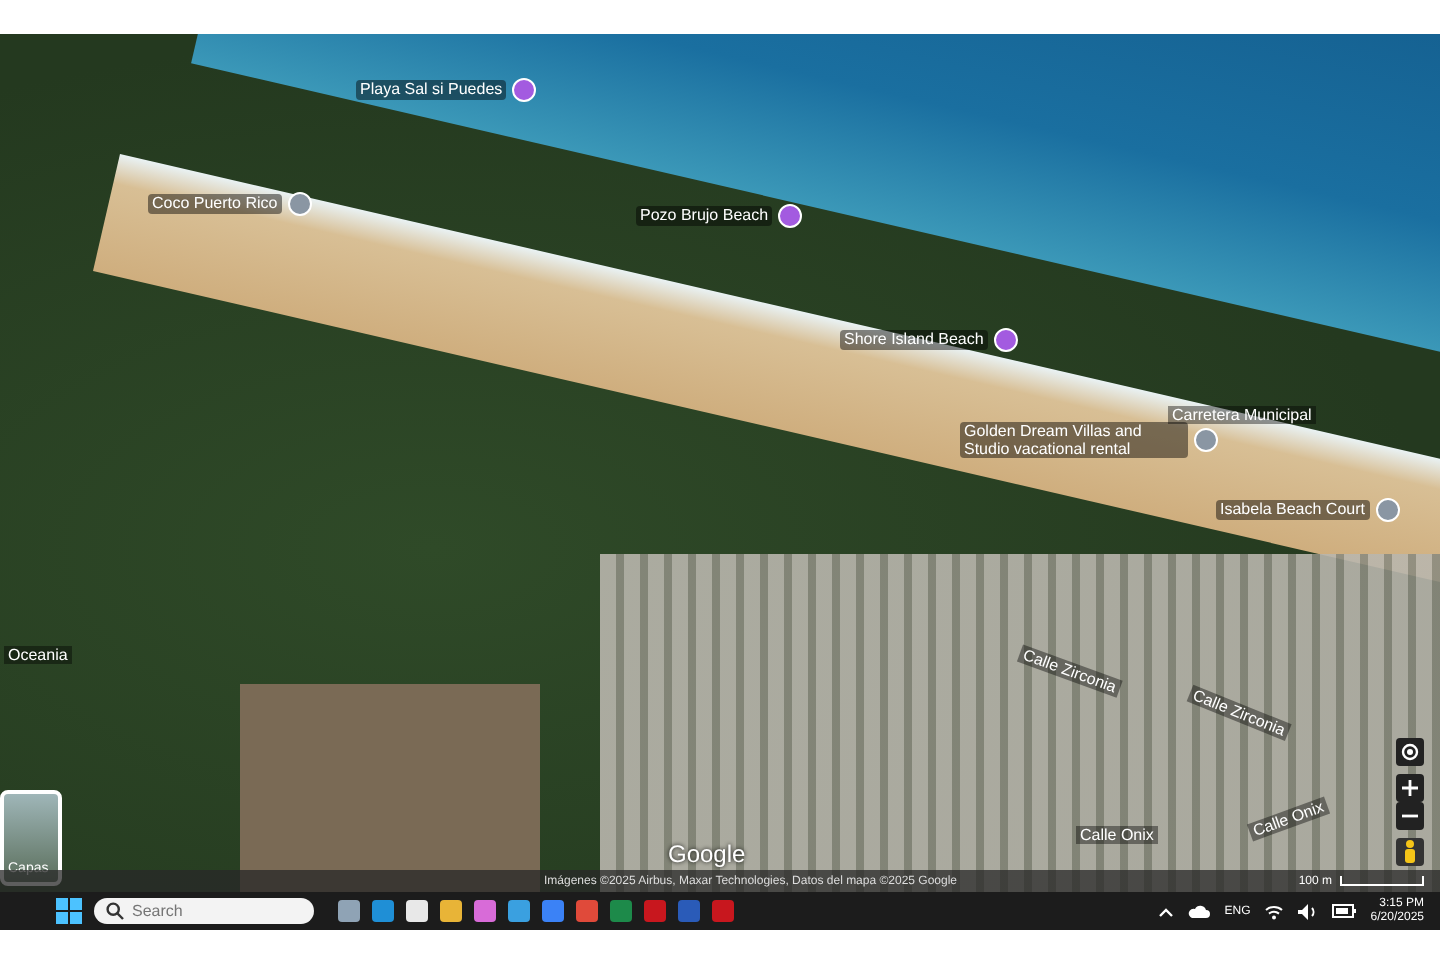 This screenshot has width=1440, height=960. I want to click on place-label: Coco Puerto Rico, so click(215, 204).